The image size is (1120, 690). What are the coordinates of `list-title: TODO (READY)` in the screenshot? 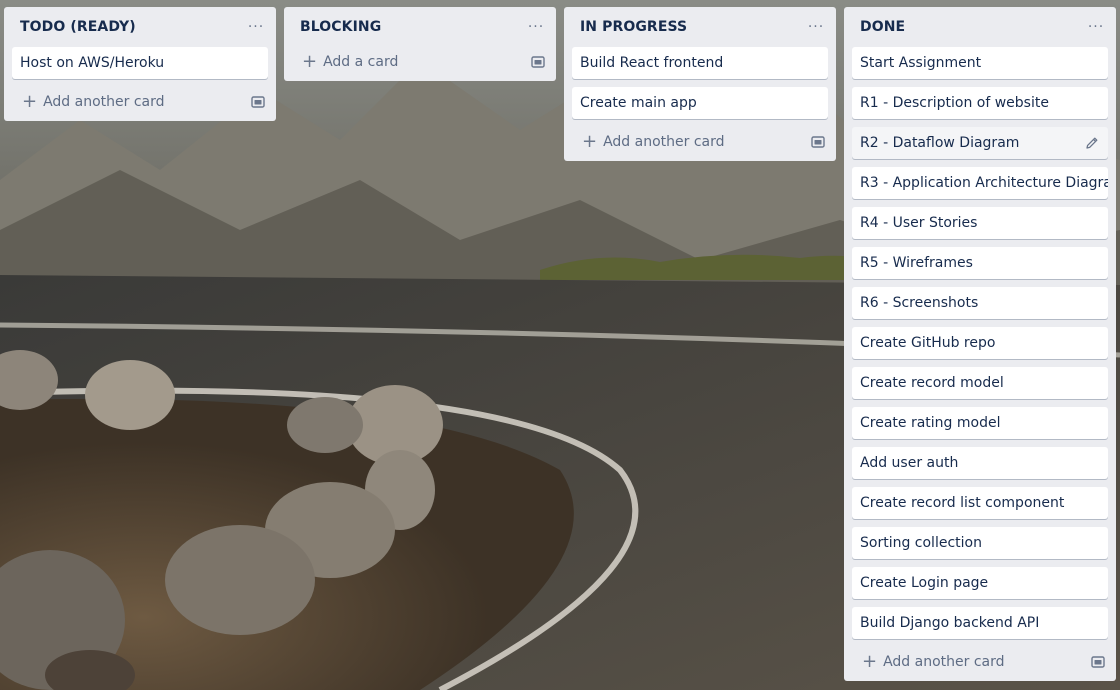 It's located at (78, 27).